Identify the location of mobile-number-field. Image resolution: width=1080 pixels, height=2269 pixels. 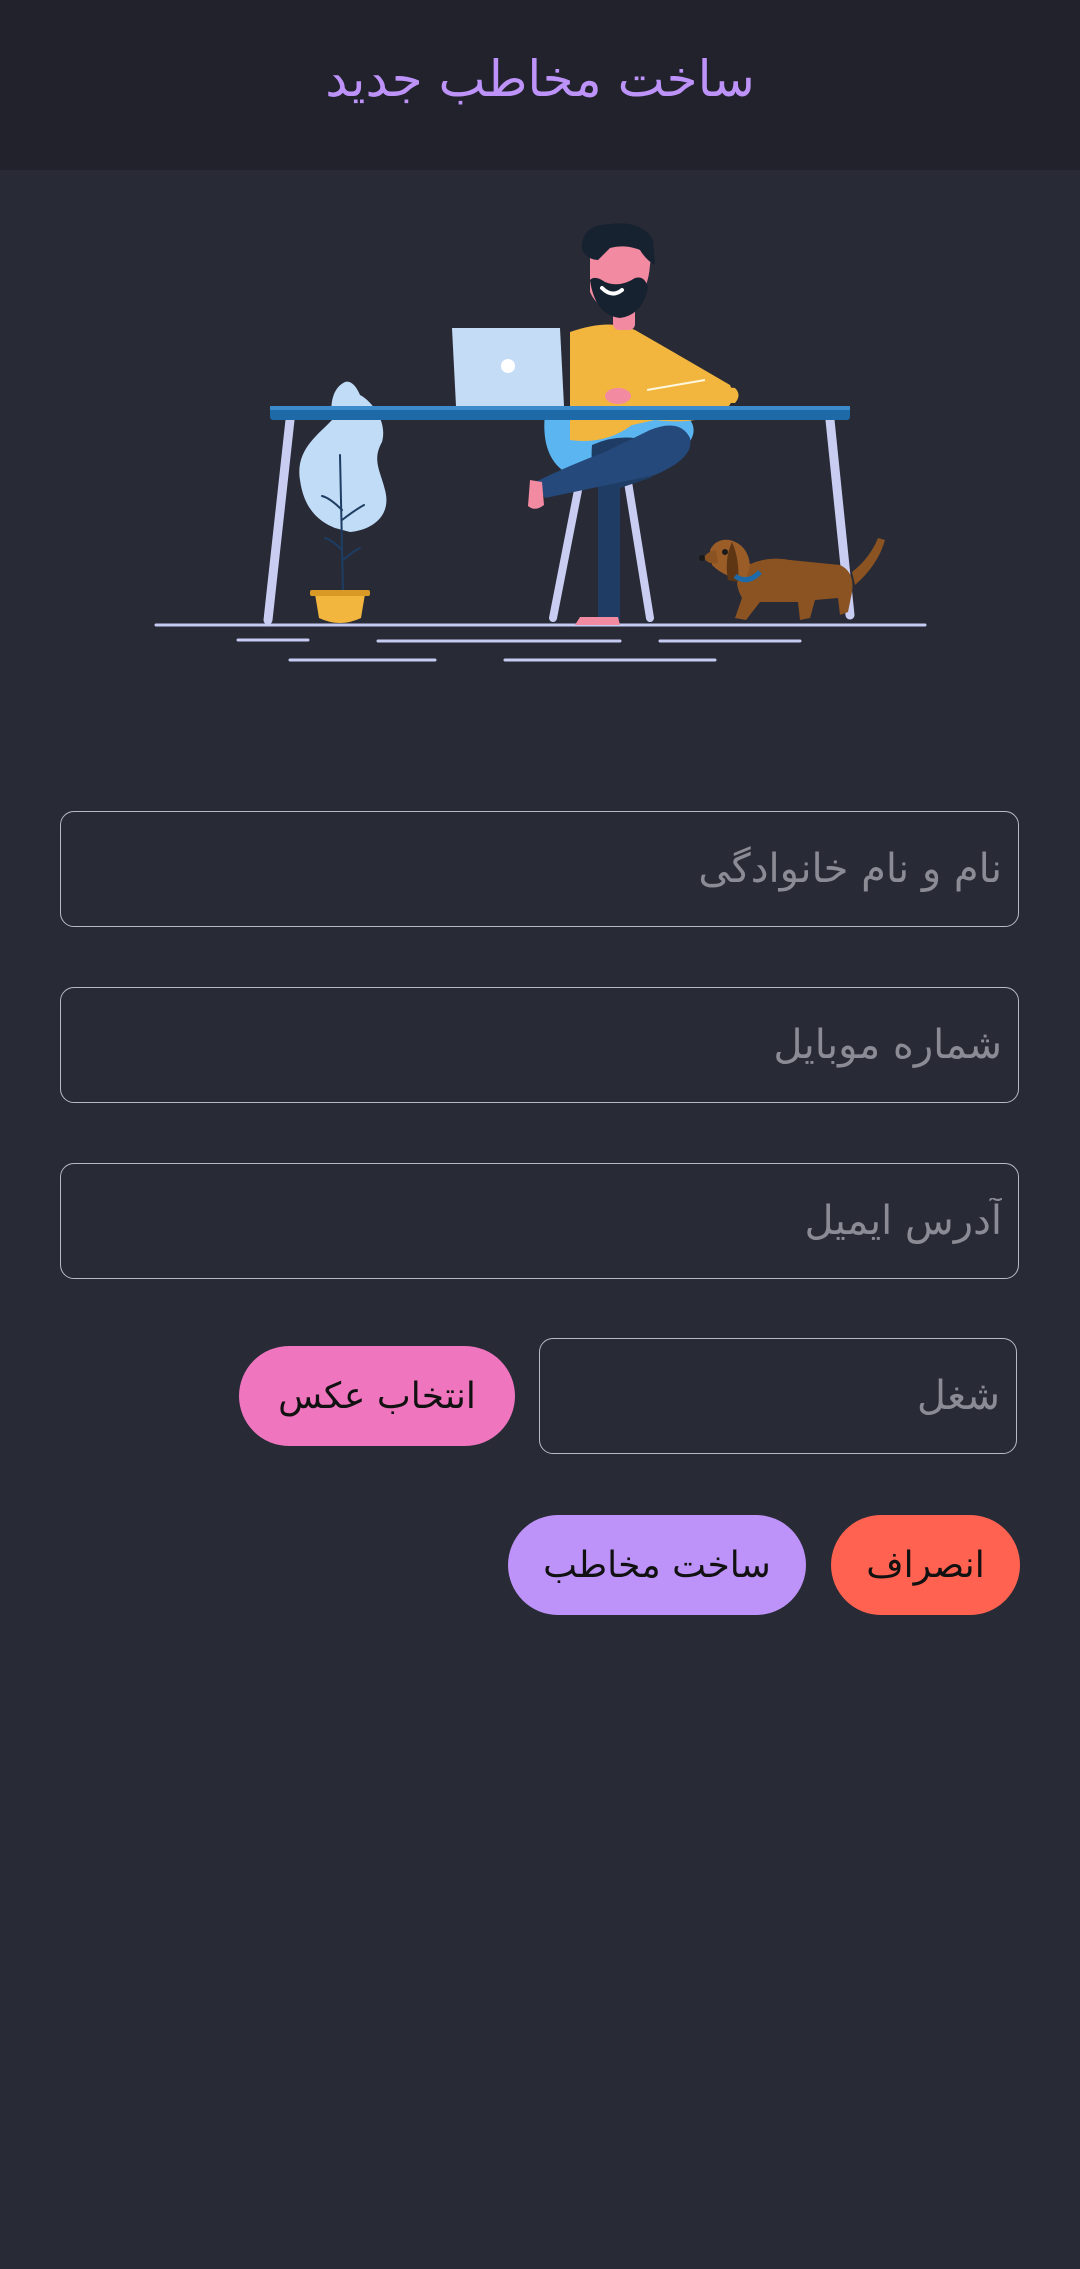
(539, 1045).